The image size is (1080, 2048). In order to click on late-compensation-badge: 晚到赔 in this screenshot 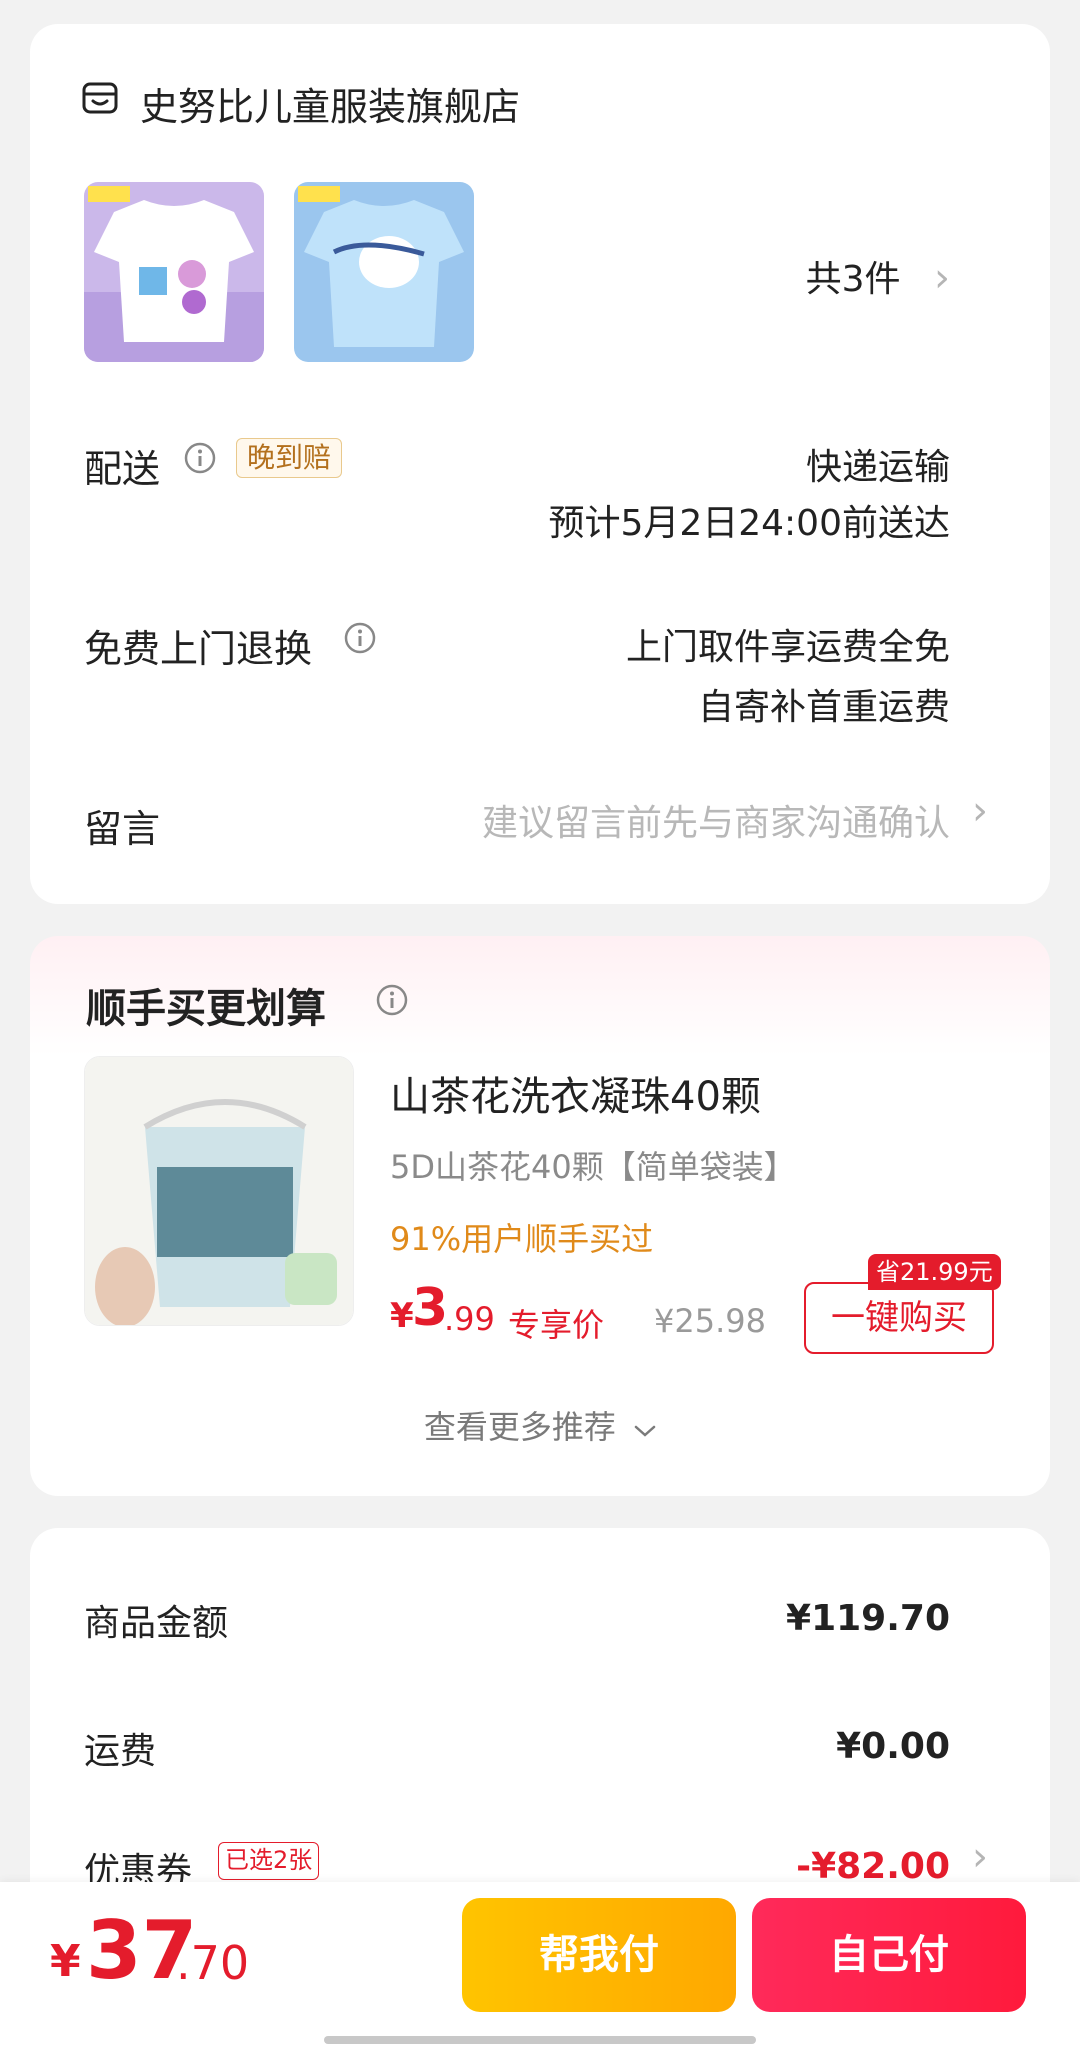, I will do `click(289, 458)`.